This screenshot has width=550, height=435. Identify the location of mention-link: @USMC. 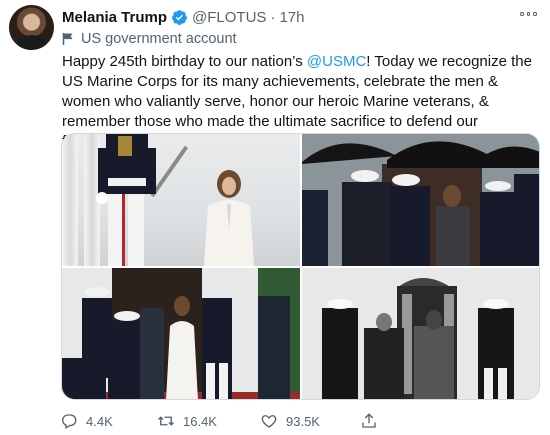
(336, 61).